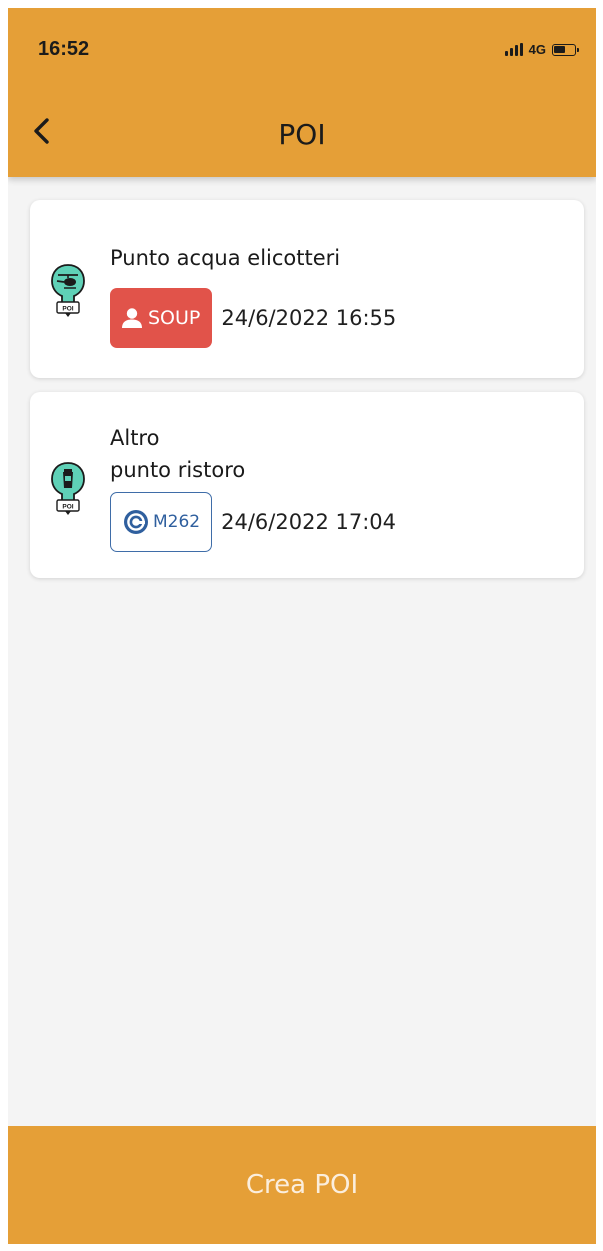 Image resolution: width=603 pixels, height=1251 pixels. I want to click on poi-name: Punto acqua elicotteri, so click(225, 258).